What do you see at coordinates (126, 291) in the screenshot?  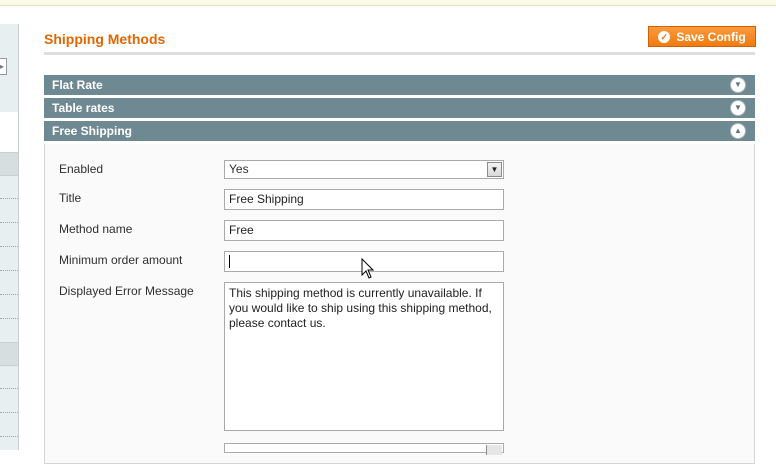 I see `displayed-error-message-label: Displayed Error Message` at bounding box center [126, 291].